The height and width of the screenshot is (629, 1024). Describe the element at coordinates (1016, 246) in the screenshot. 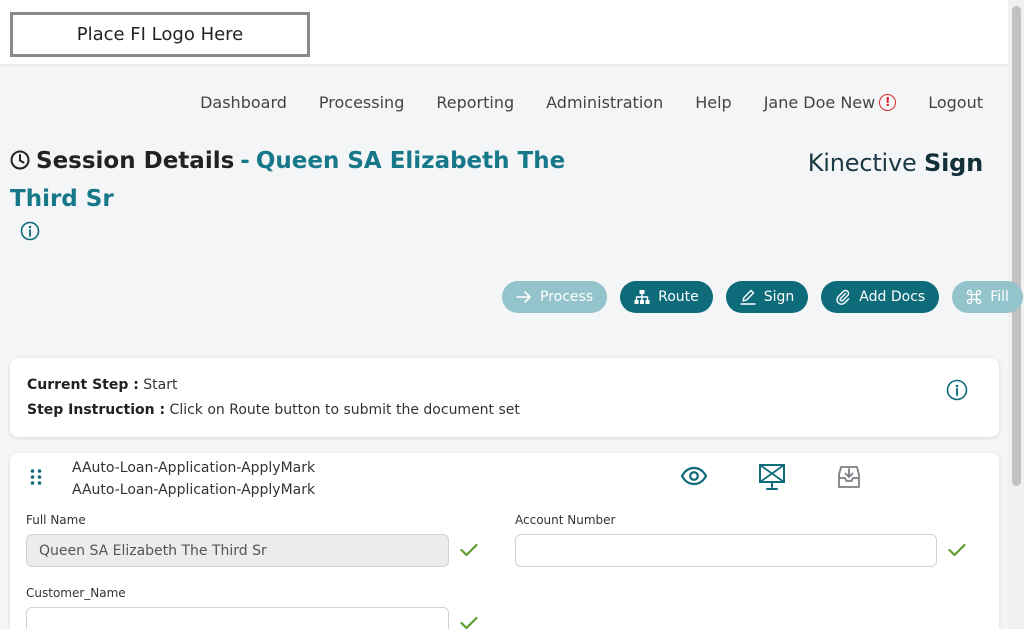

I see `scrollbar-thumb` at that location.